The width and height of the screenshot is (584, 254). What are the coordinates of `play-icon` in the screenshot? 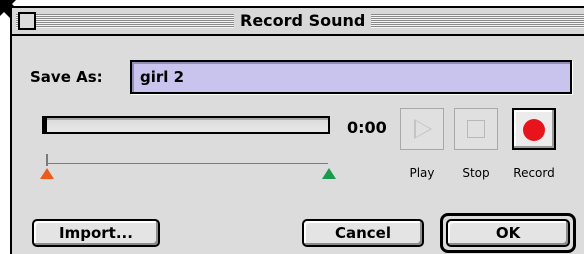 It's located at (423, 129).